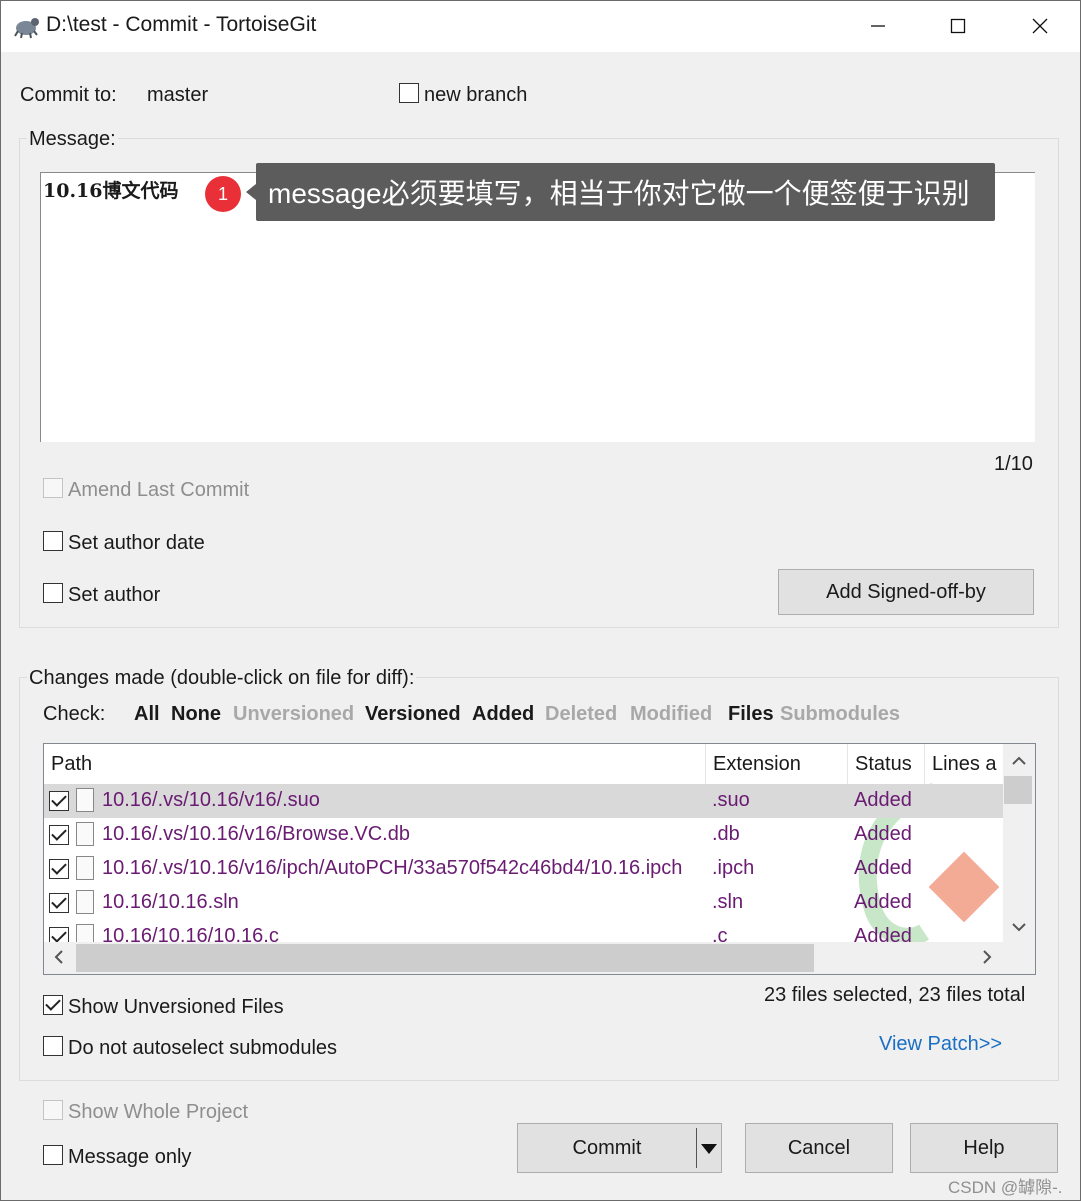 The width and height of the screenshot is (1081, 1201). What do you see at coordinates (777, 764) in the screenshot?
I see `column-header-extension: Extension` at bounding box center [777, 764].